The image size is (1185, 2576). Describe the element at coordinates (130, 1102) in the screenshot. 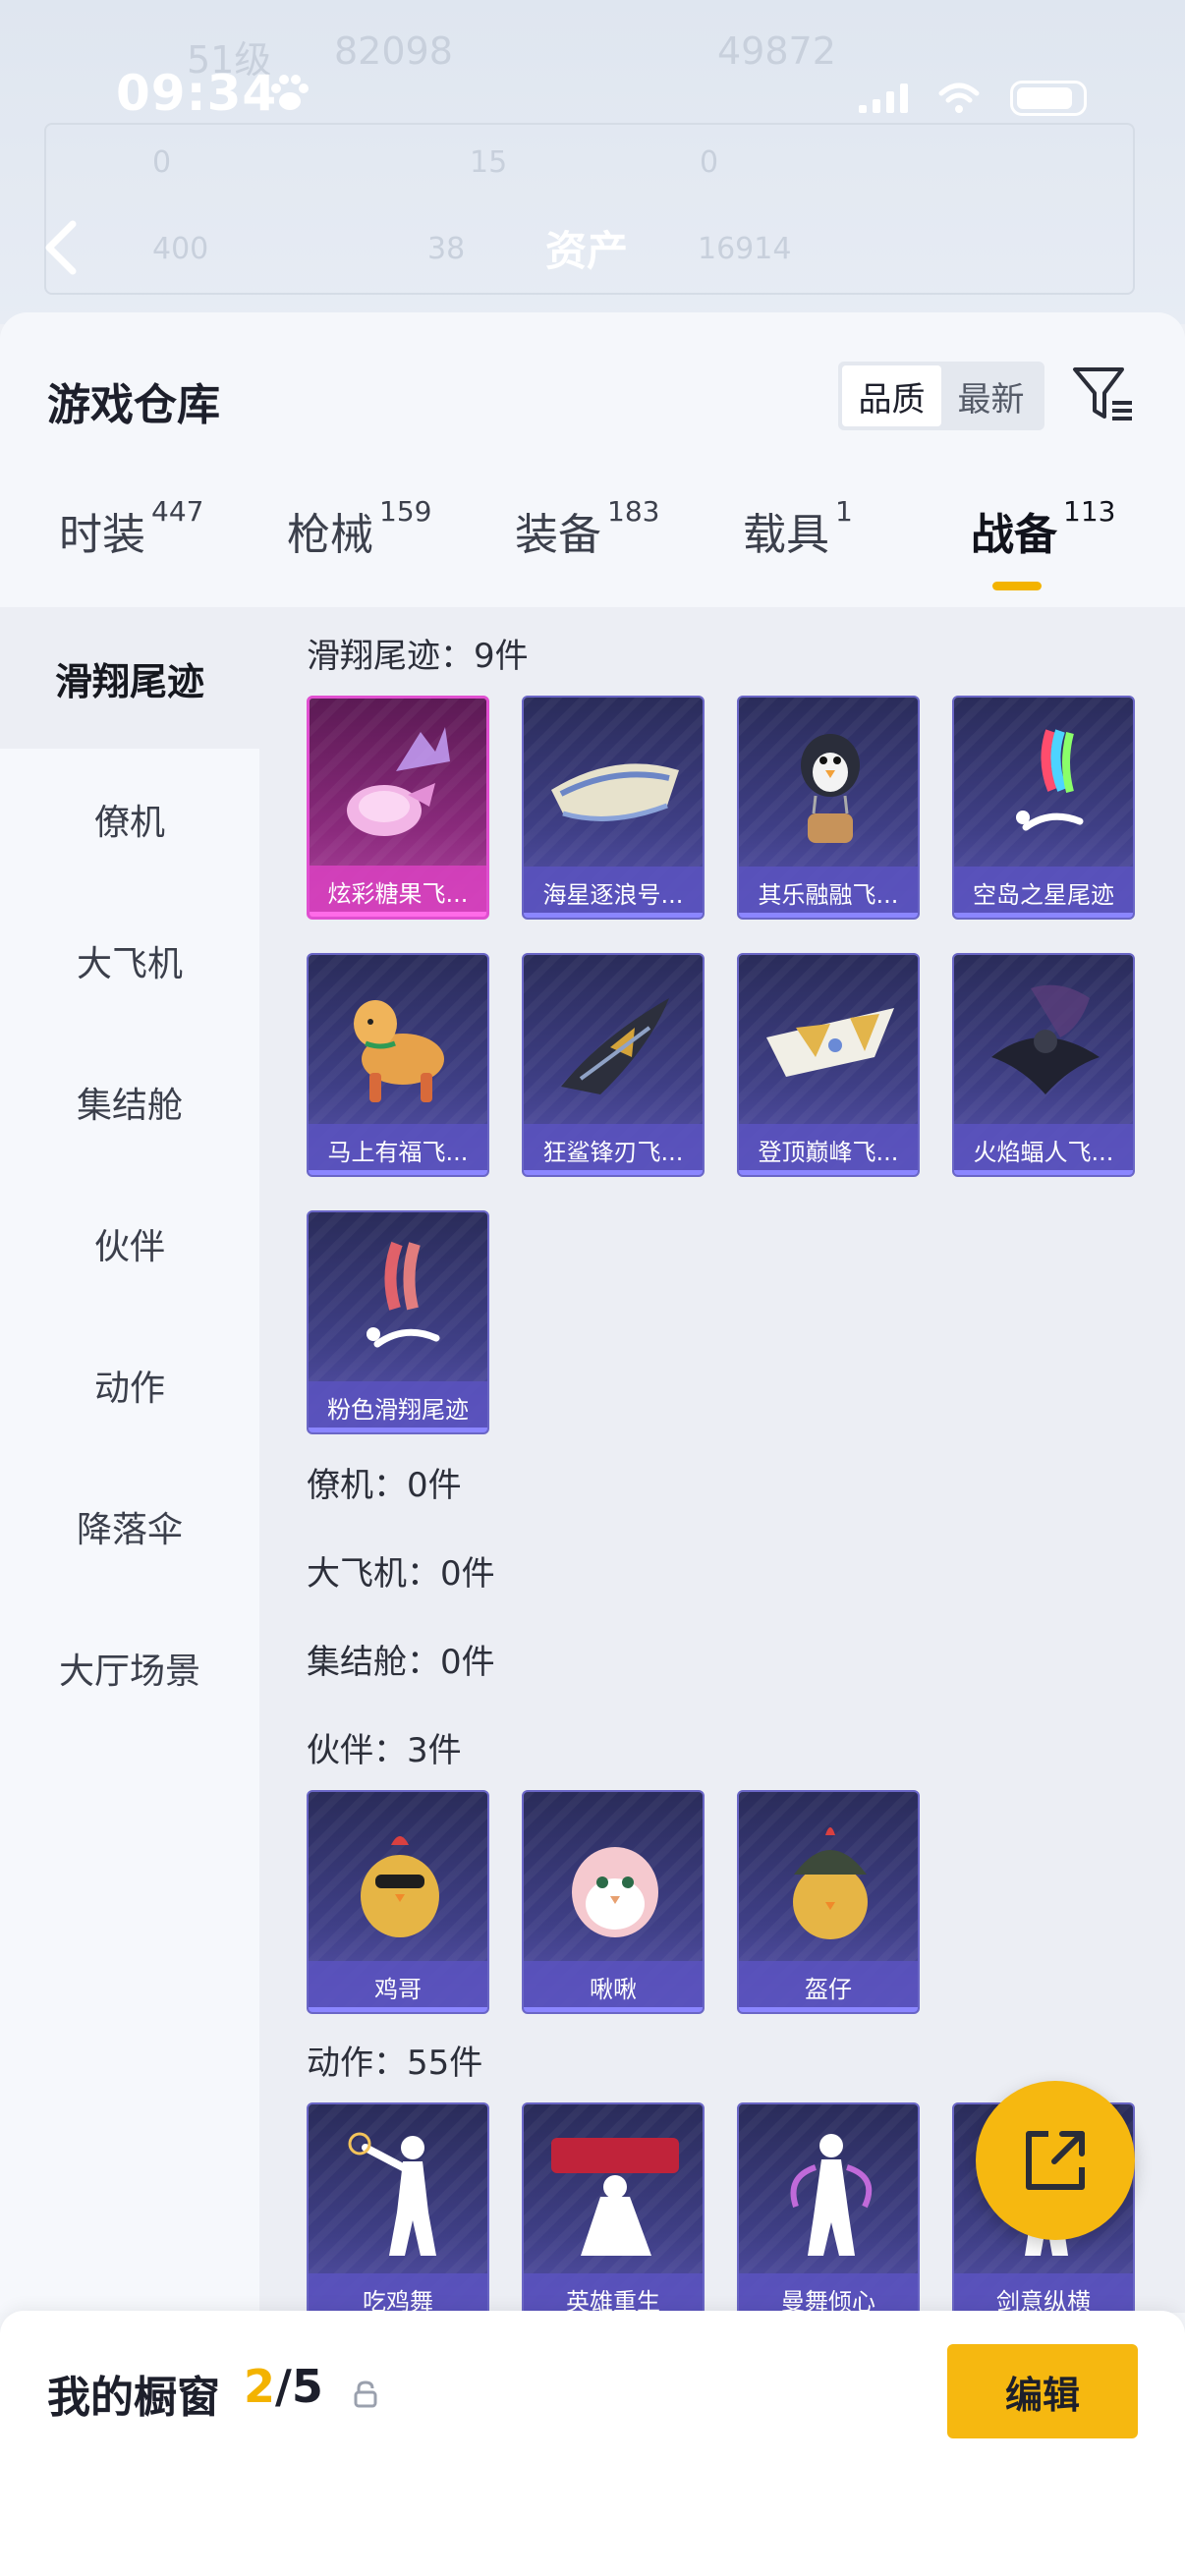

I see `sidebar-item-assembly-pod: 集结舱` at that location.